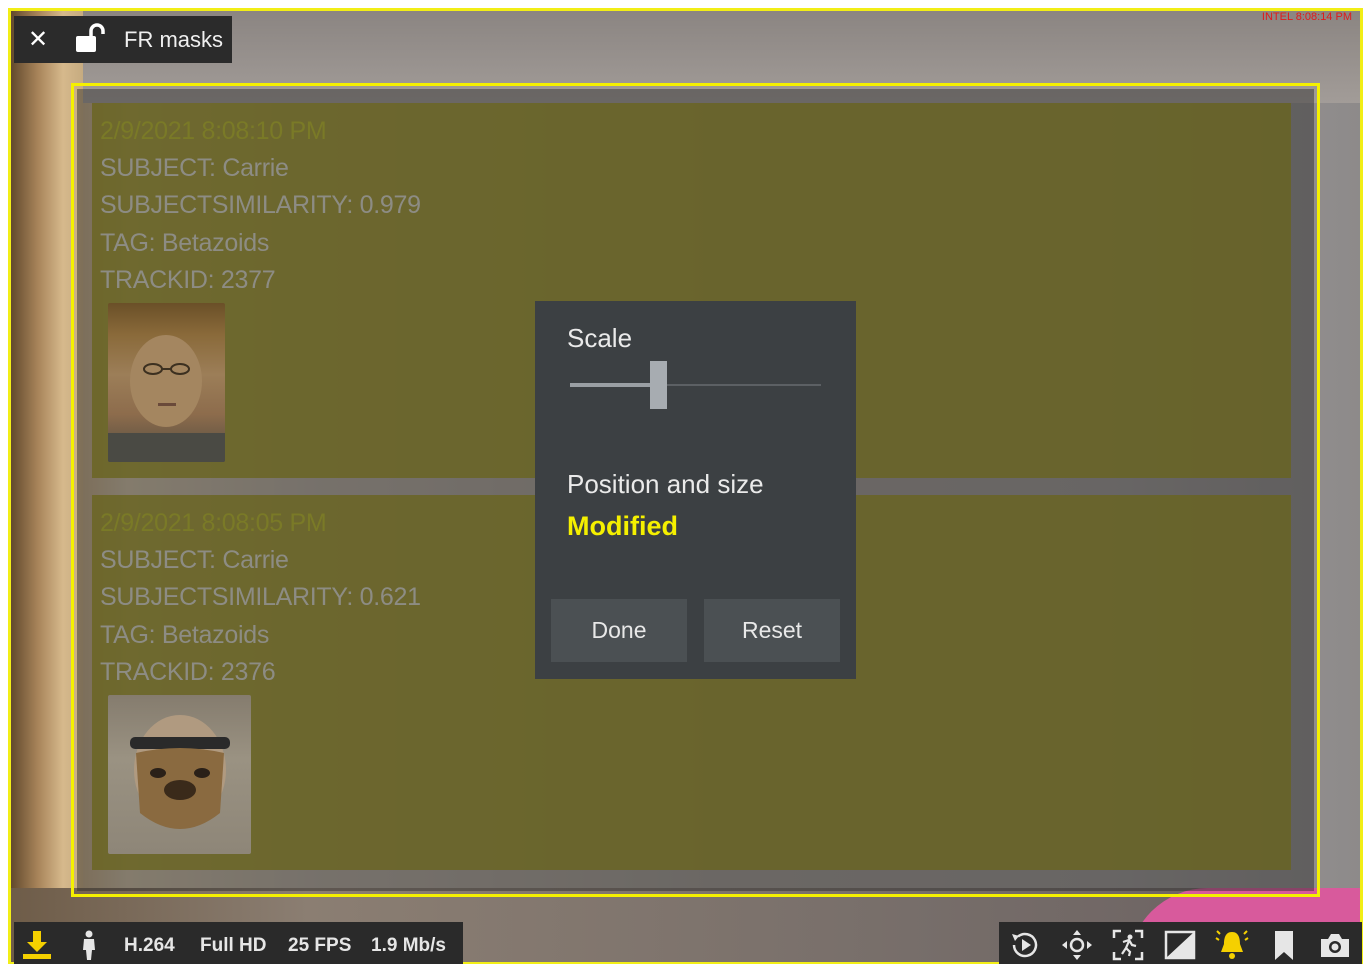 This screenshot has width=1367, height=967. What do you see at coordinates (173, 39) in the screenshot?
I see `camera-title: FR masks` at bounding box center [173, 39].